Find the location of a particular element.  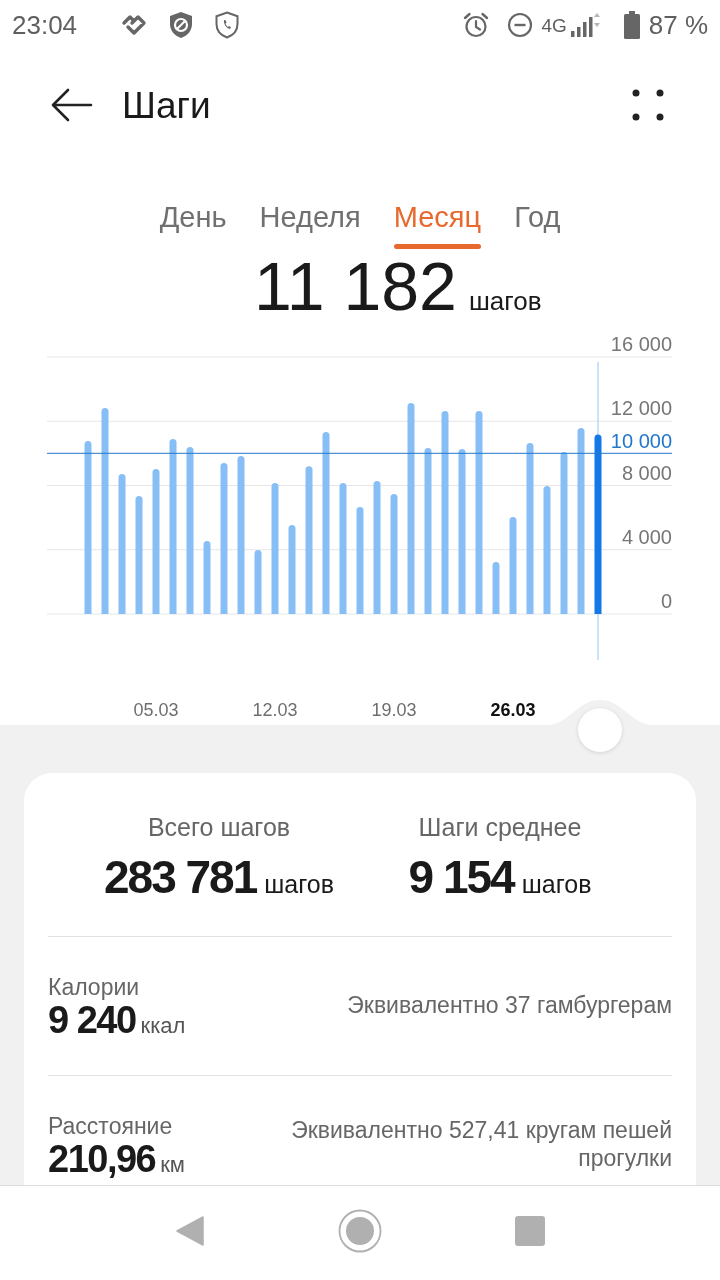

total-value: 9 154 is located at coordinates (461, 877).